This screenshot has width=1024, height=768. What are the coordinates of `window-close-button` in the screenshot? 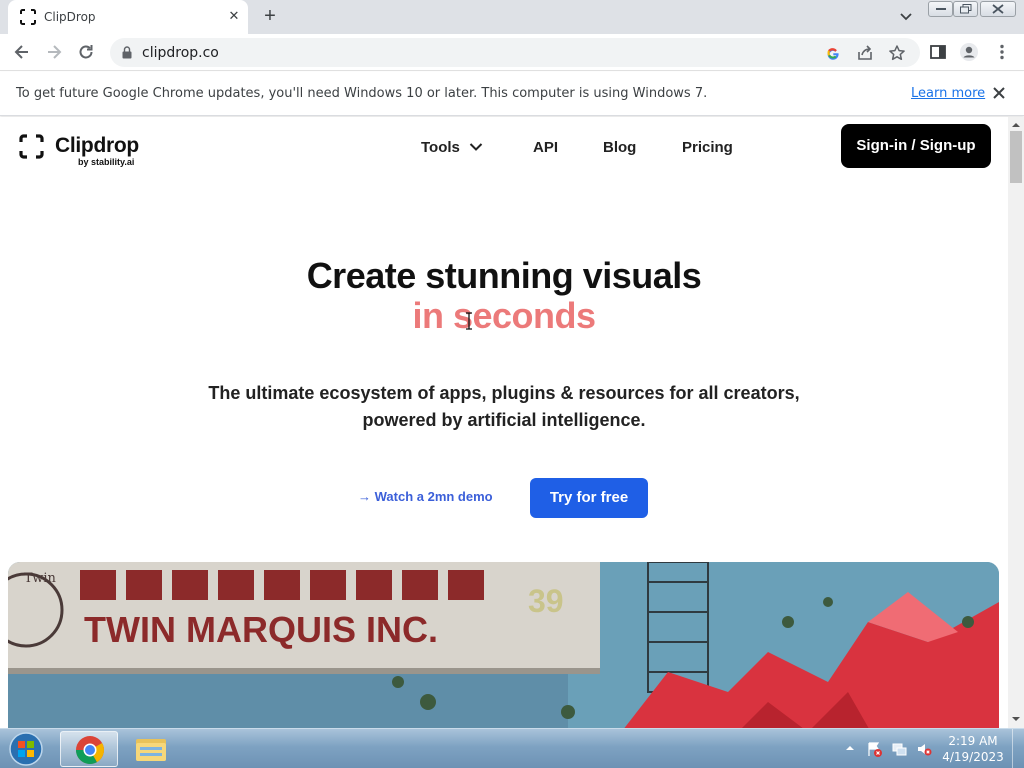 It's located at (998, 9).